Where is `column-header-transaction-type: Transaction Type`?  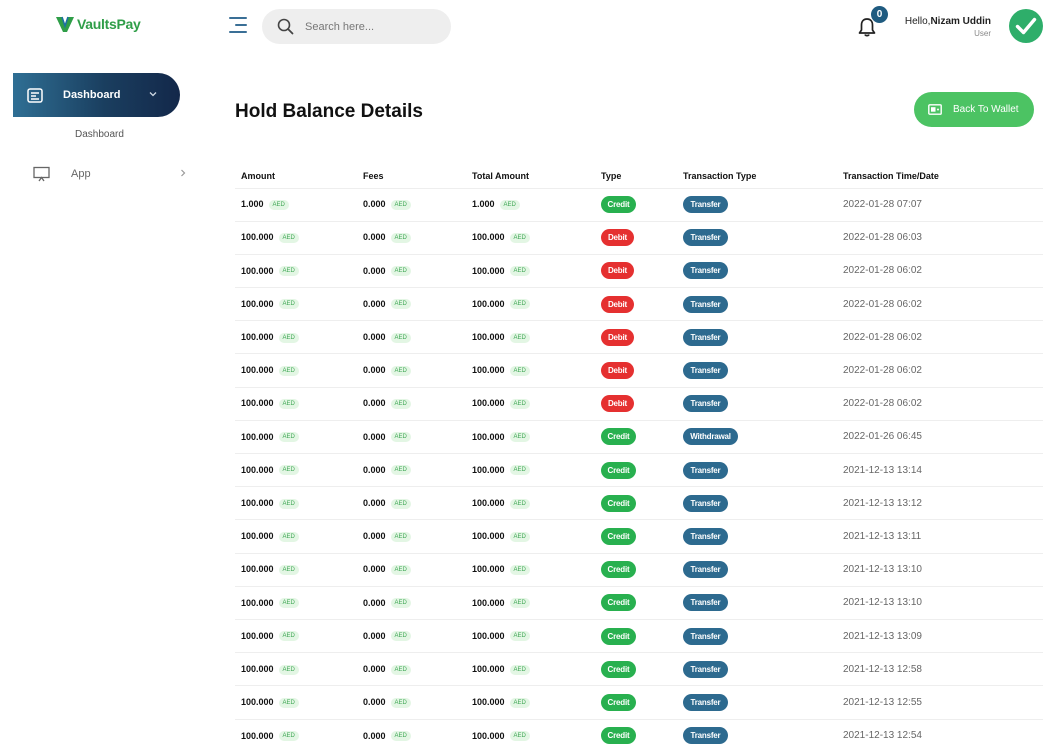 column-header-transaction-type: Transaction Type is located at coordinates (763, 174).